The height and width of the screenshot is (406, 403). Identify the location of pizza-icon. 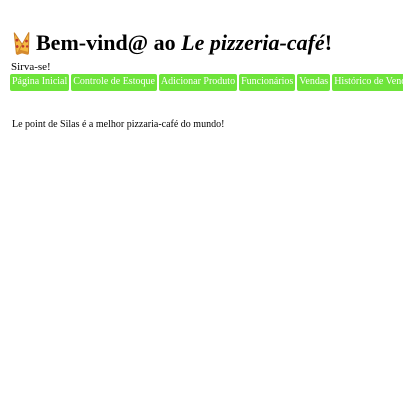
(22, 43).